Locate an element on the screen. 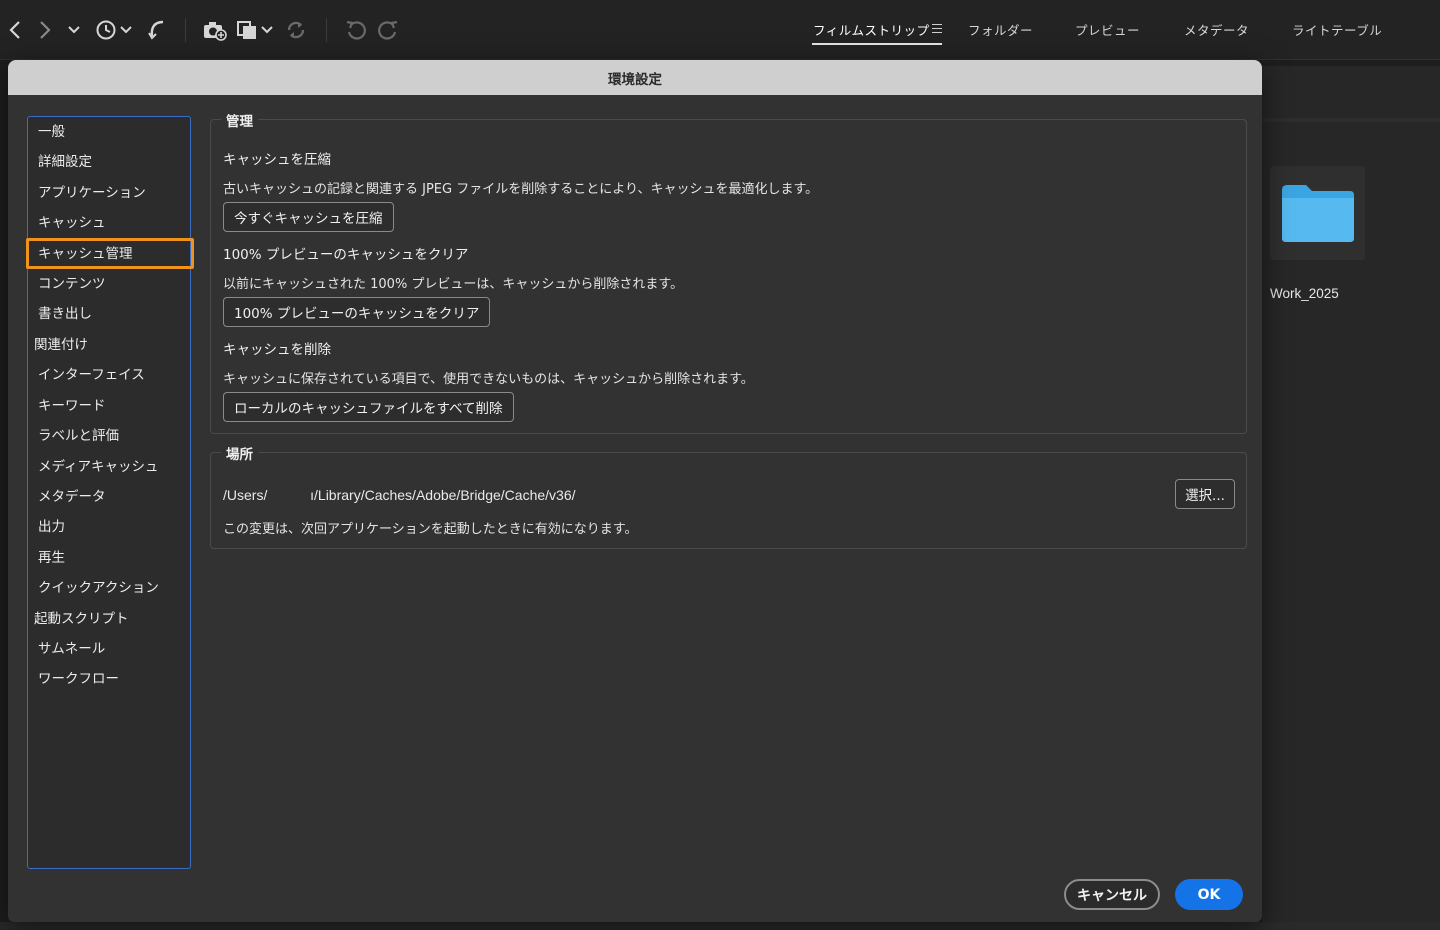  category-labels-ratings: ラベルと評価 is located at coordinates (78, 436).